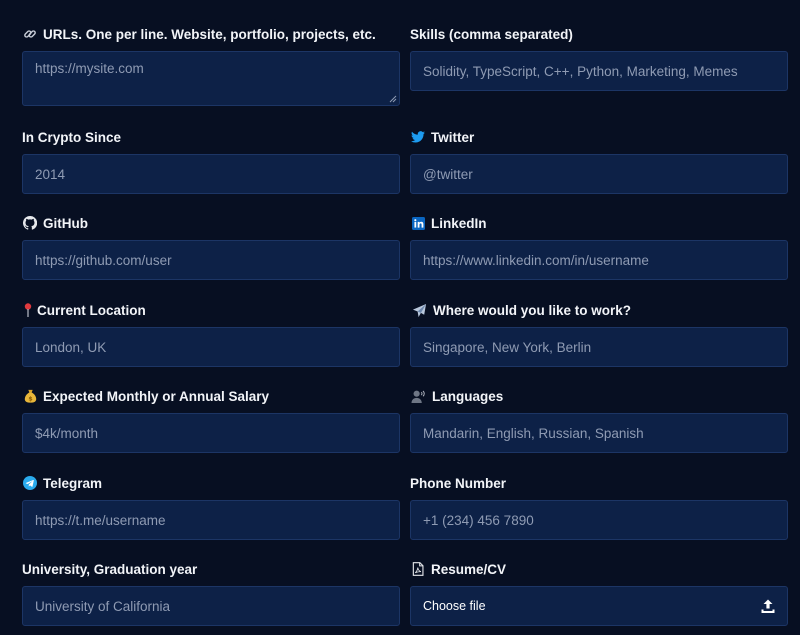 The width and height of the screenshot is (800, 635). I want to click on skills-label-text: Skills (comma separated), so click(491, 34).